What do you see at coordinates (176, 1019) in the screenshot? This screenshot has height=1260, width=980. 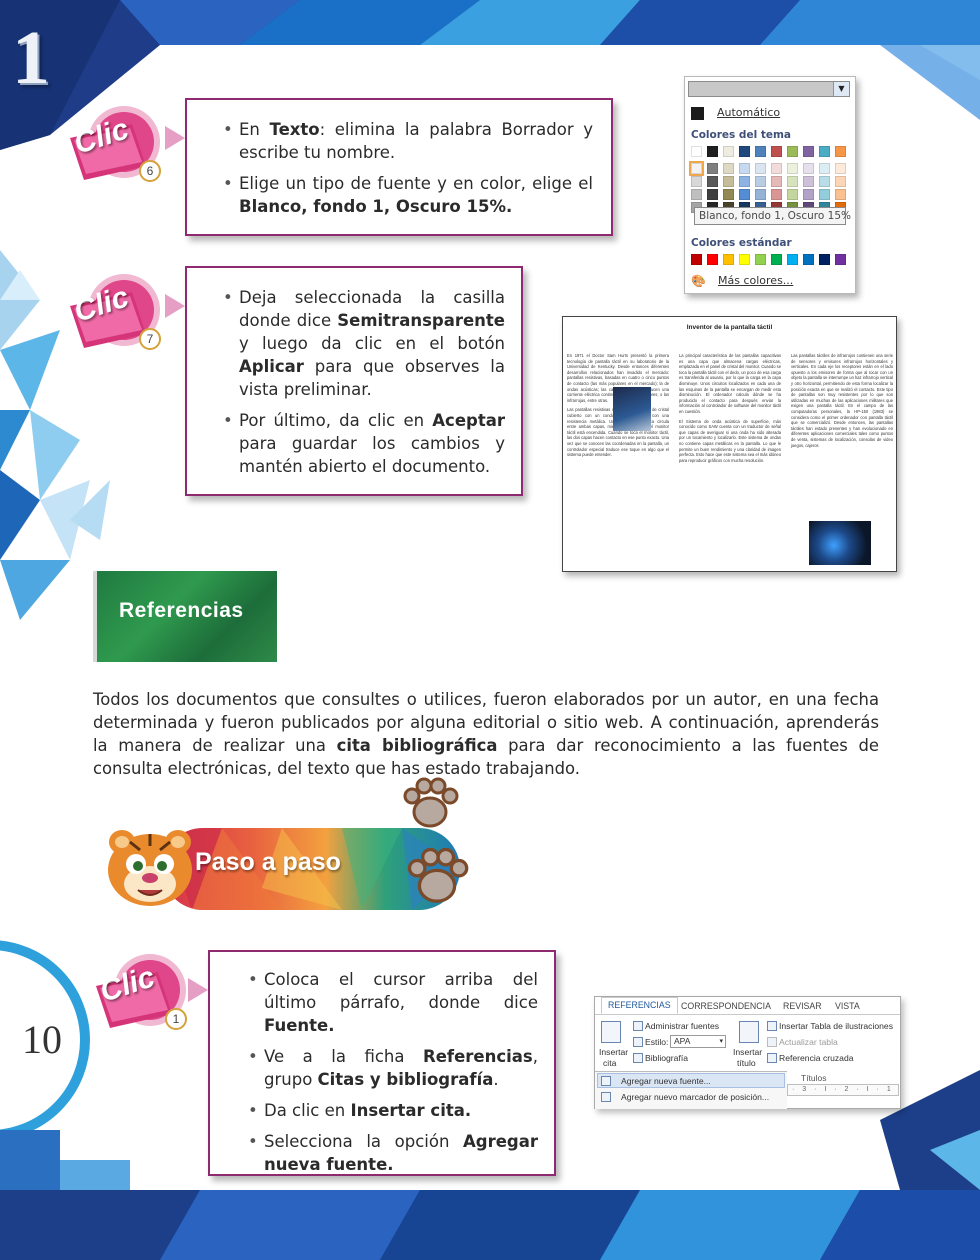 I see `clic-step-number: 1` at bounding box center [176, 1019].